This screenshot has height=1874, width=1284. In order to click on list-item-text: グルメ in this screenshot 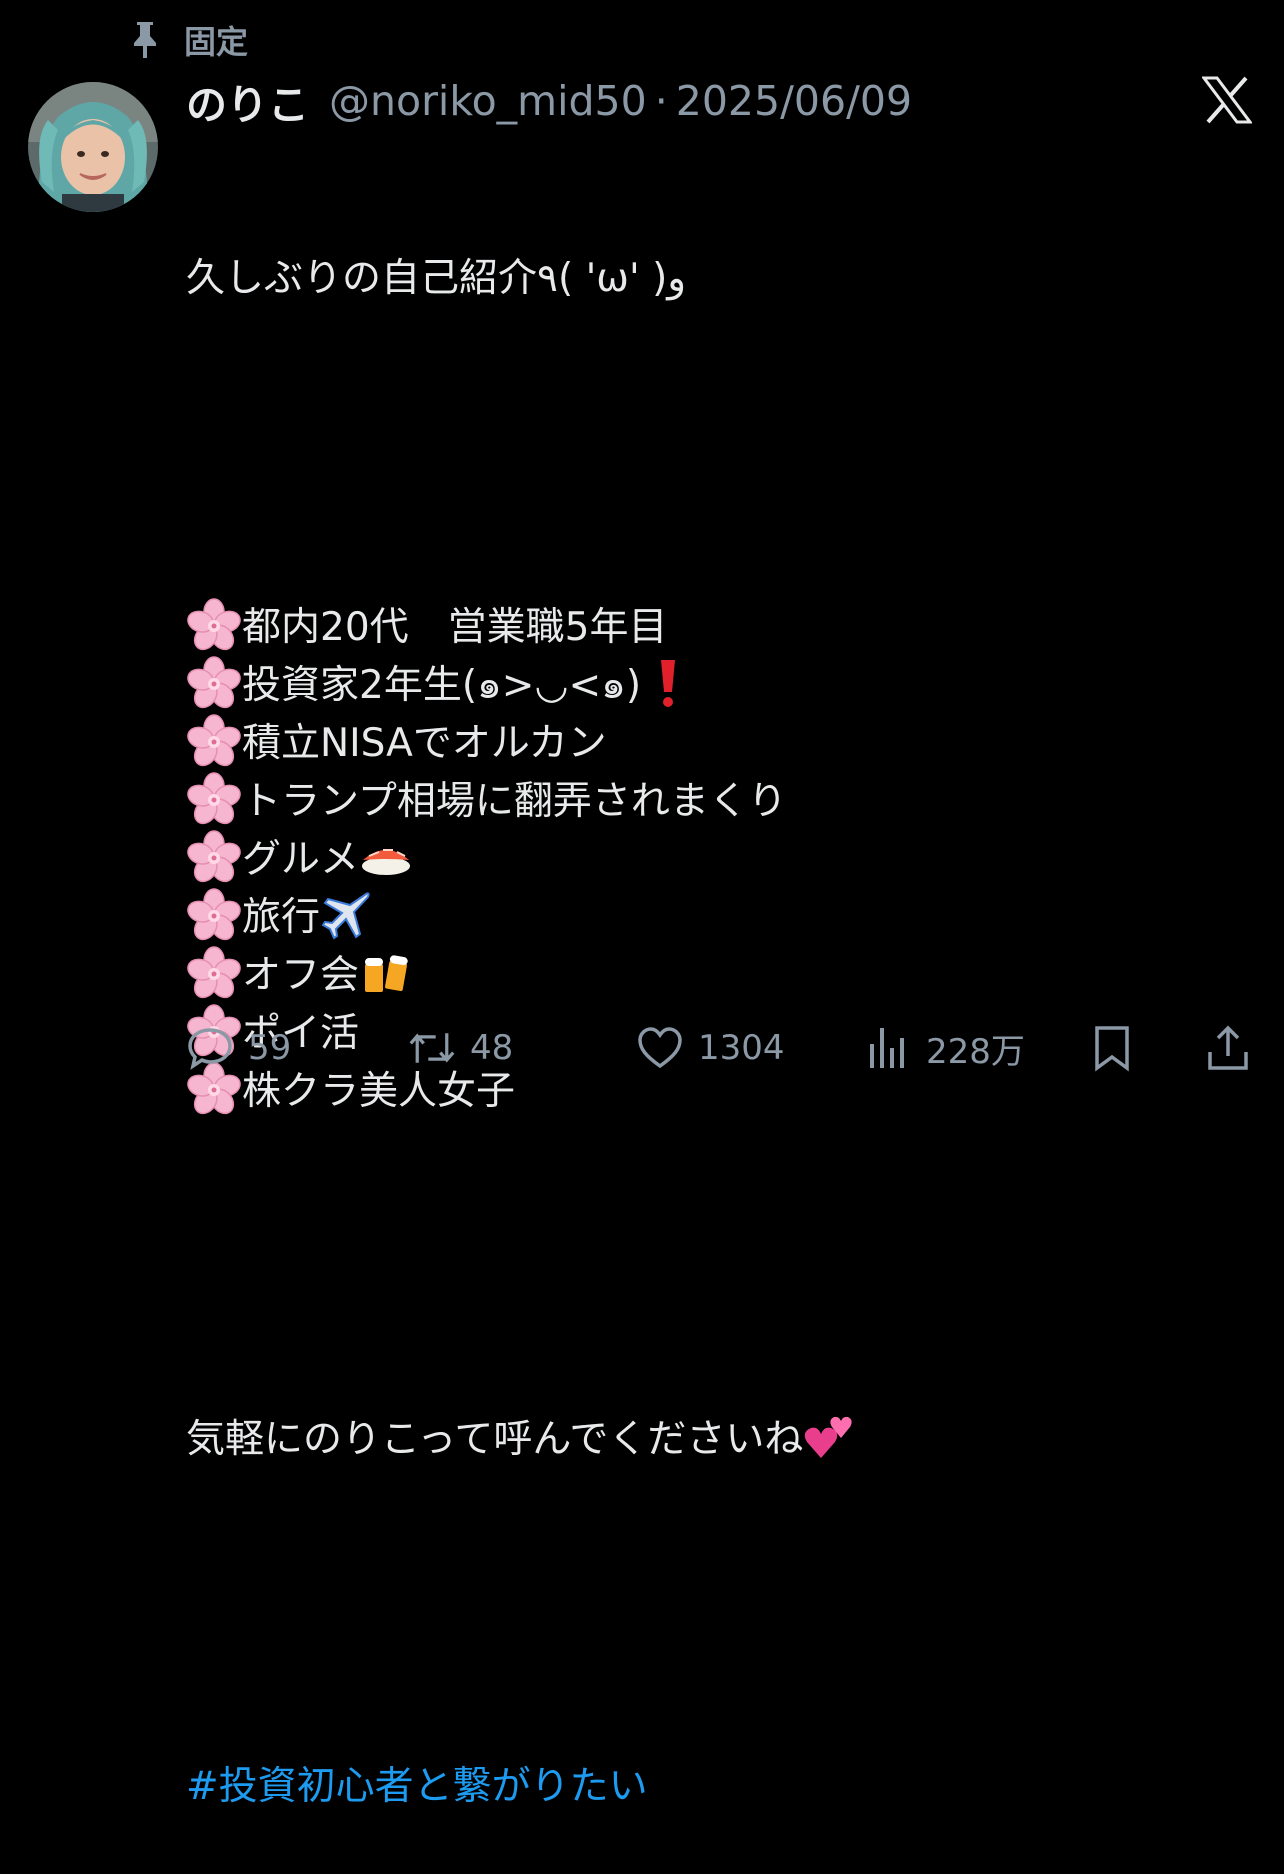, I will do `click(301, 859)`.